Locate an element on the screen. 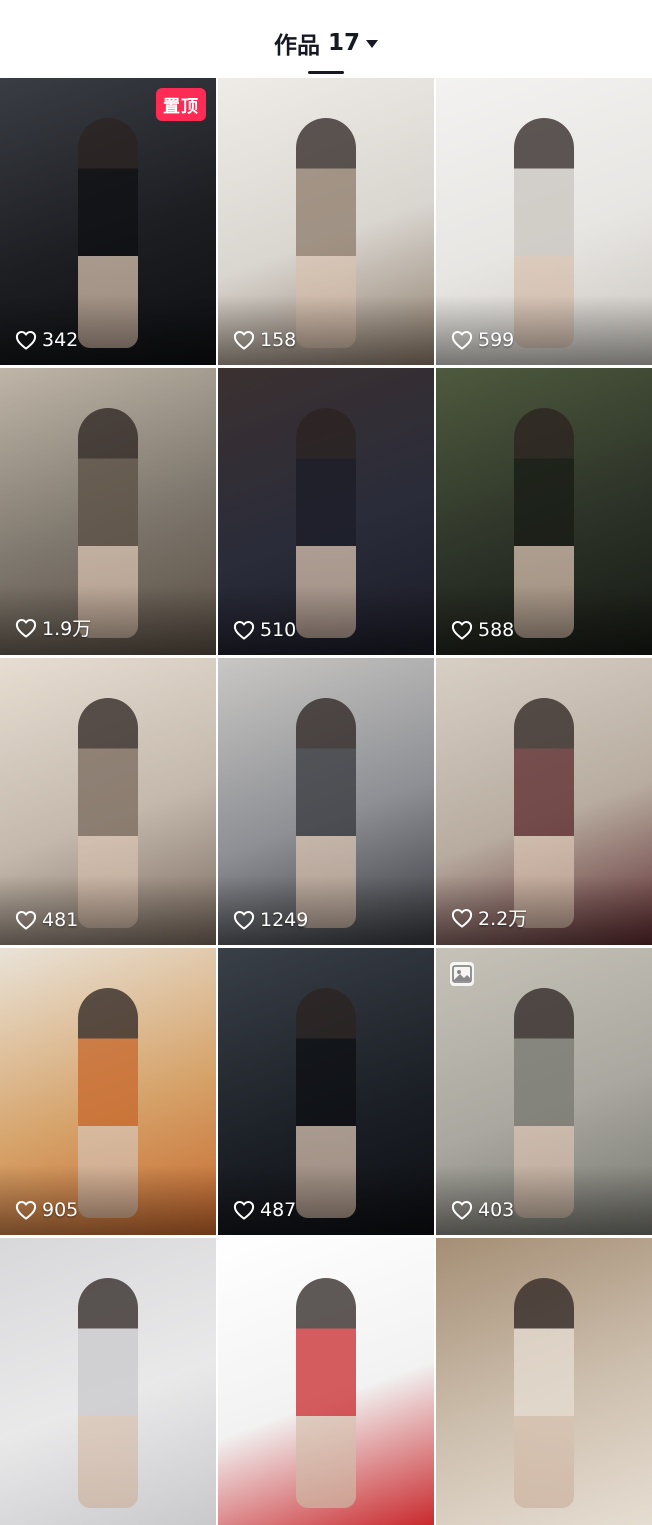 Image resolution: width=652 pixels, height=1525 pixels. like-count-text: 481 is located at coordinates (60, 920).